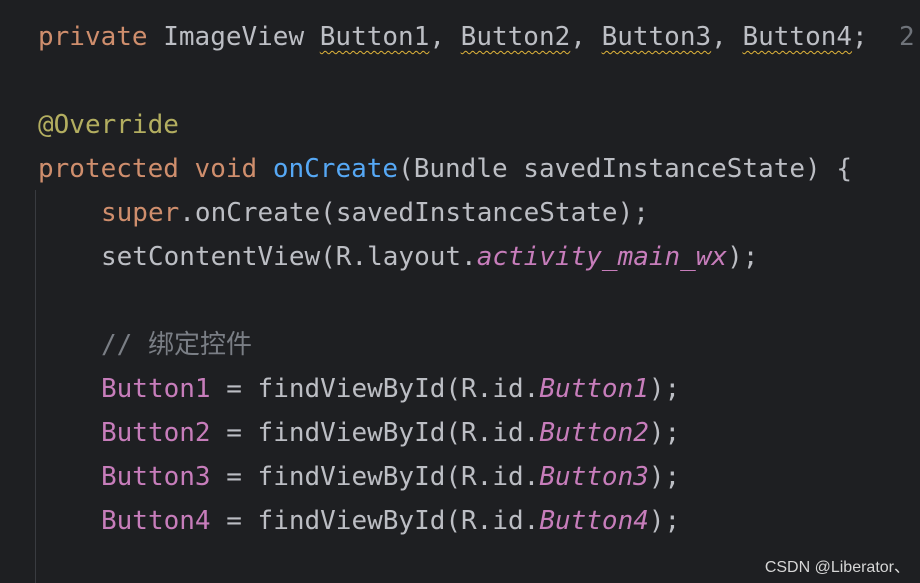  Describe the element at coordinates (93, 37) in the screenshot. I see `keyword-private: private` at that location.